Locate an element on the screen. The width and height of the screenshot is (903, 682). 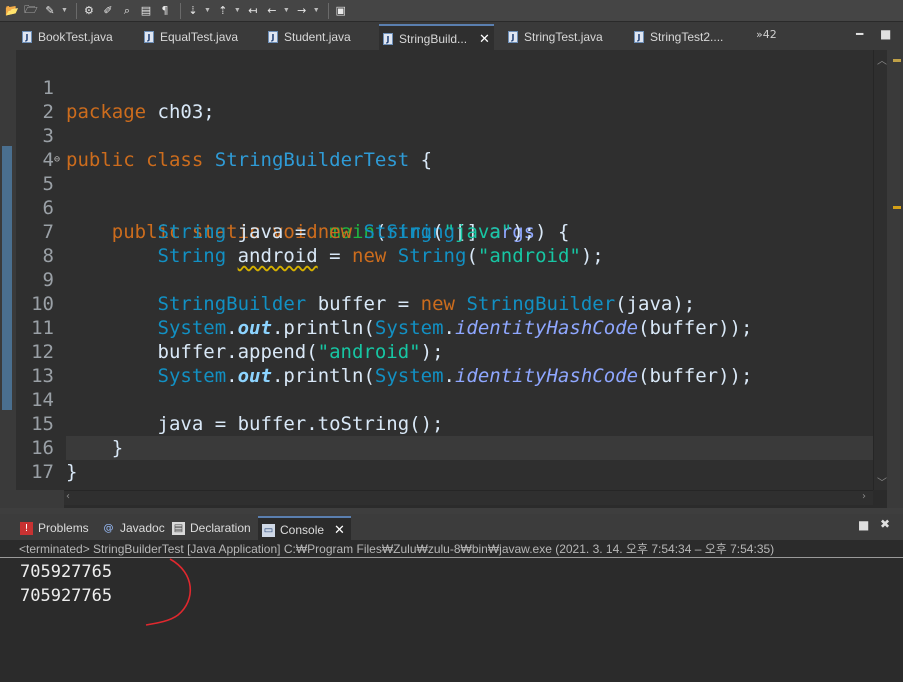
code-line: 8 is located at coordinates (444, 243).